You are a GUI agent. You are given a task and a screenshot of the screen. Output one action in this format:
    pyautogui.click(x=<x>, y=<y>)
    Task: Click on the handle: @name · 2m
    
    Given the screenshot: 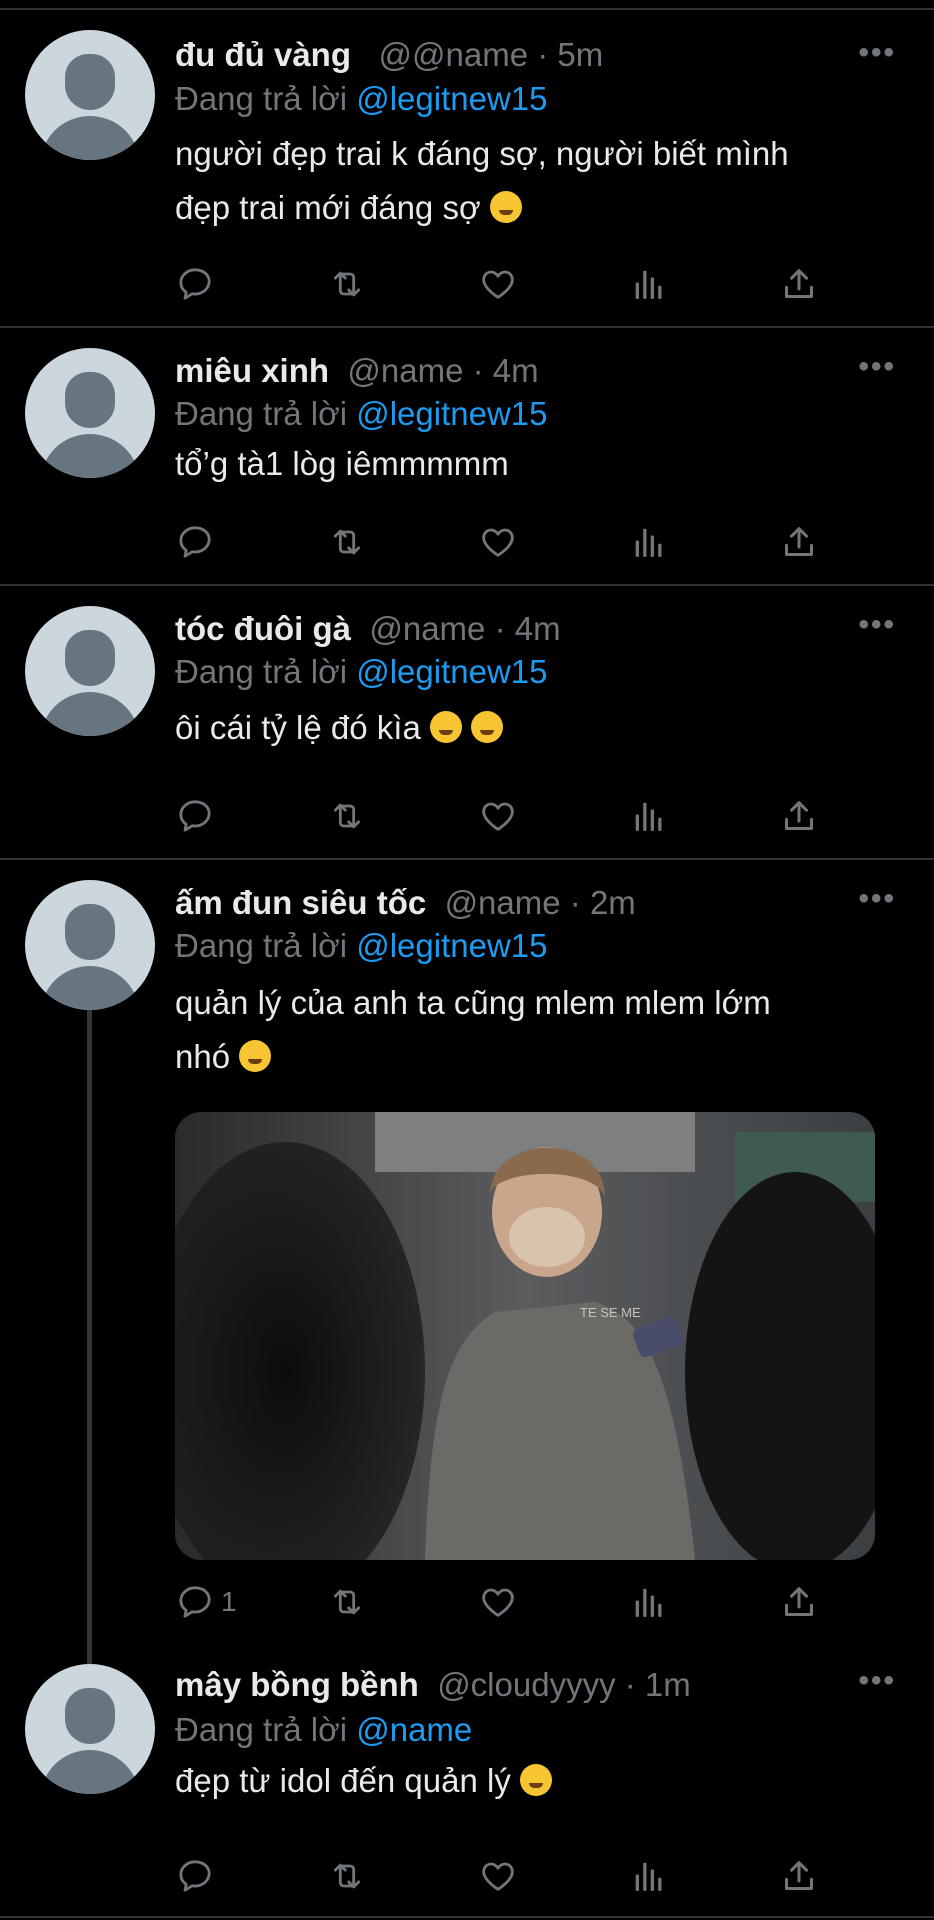 What is the action you would take?
    pyautogui.click(x=540, y=902)
    